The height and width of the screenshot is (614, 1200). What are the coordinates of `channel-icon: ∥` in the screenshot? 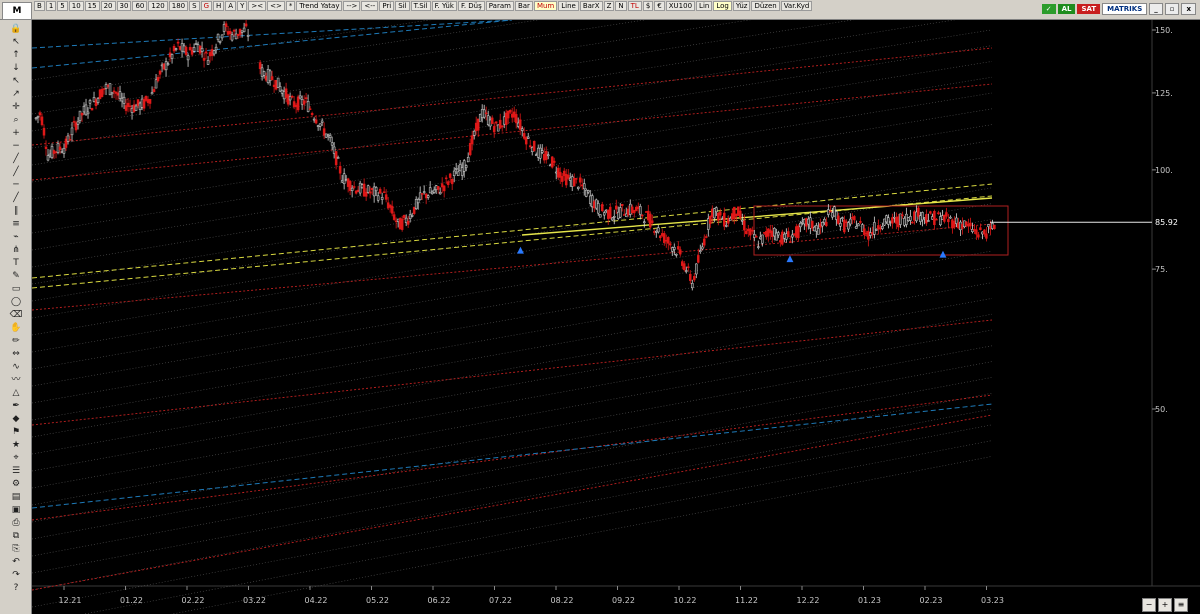 It's located at (16, 211).